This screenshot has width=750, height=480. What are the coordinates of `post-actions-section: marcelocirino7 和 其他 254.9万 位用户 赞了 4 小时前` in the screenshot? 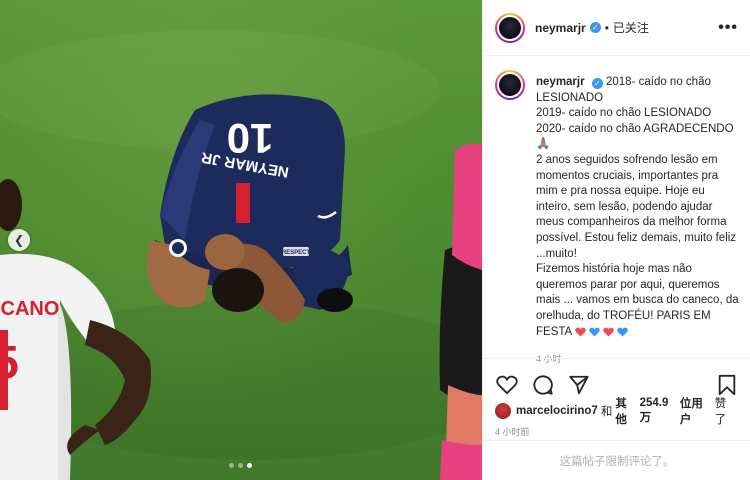 It's located at (616, 398).